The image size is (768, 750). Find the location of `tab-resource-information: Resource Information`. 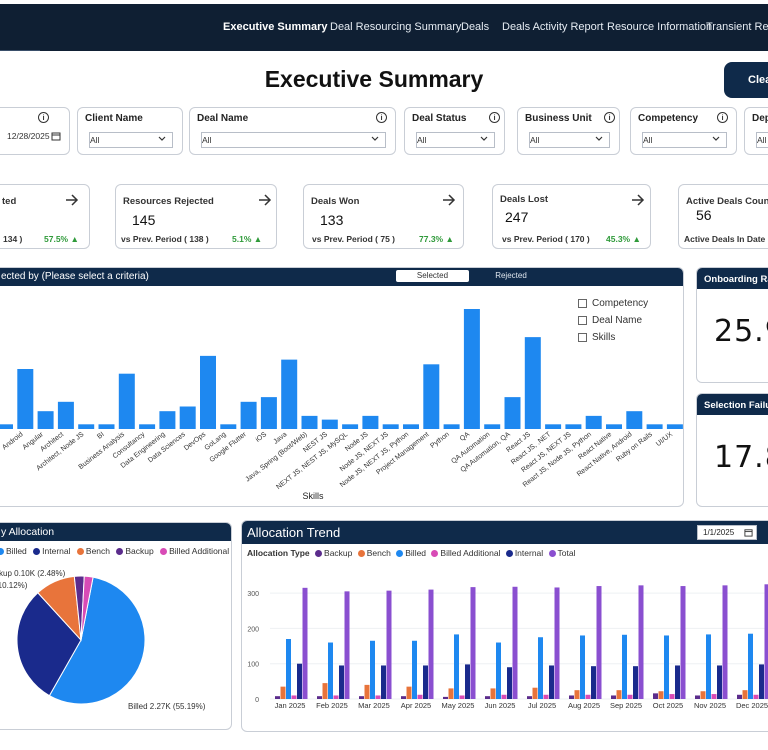

tab-resource-information: Resource Information is located at coordinates (659, 27).